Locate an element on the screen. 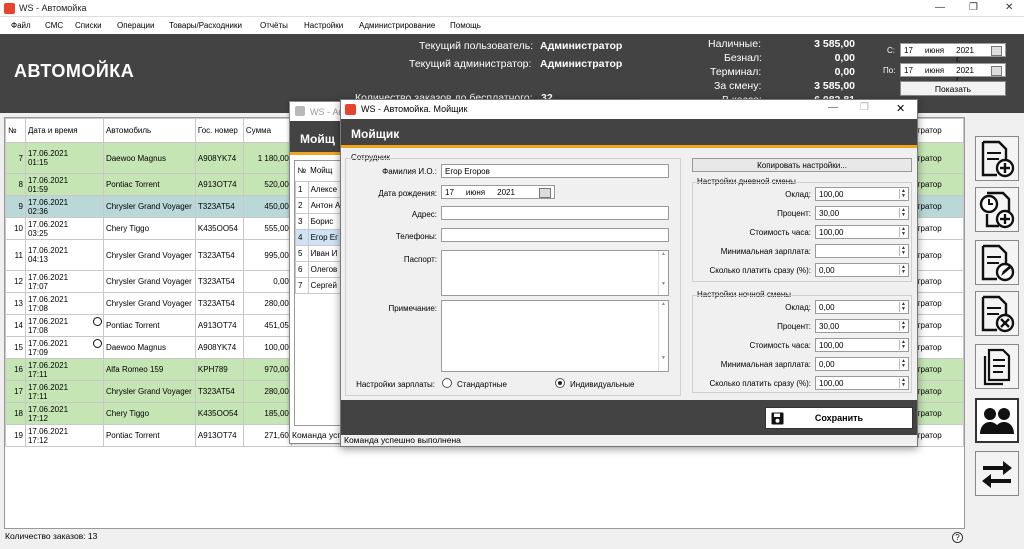 The width and height of the screenshot is (1024, 549). add-document-button is located at coordinates (997, 158).